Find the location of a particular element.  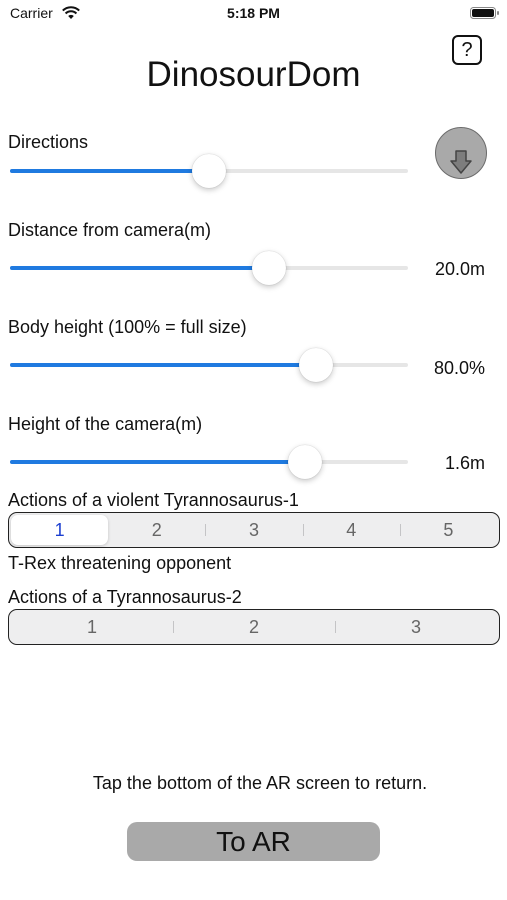

down-arrow-icon is located at coordinates (461, 162).